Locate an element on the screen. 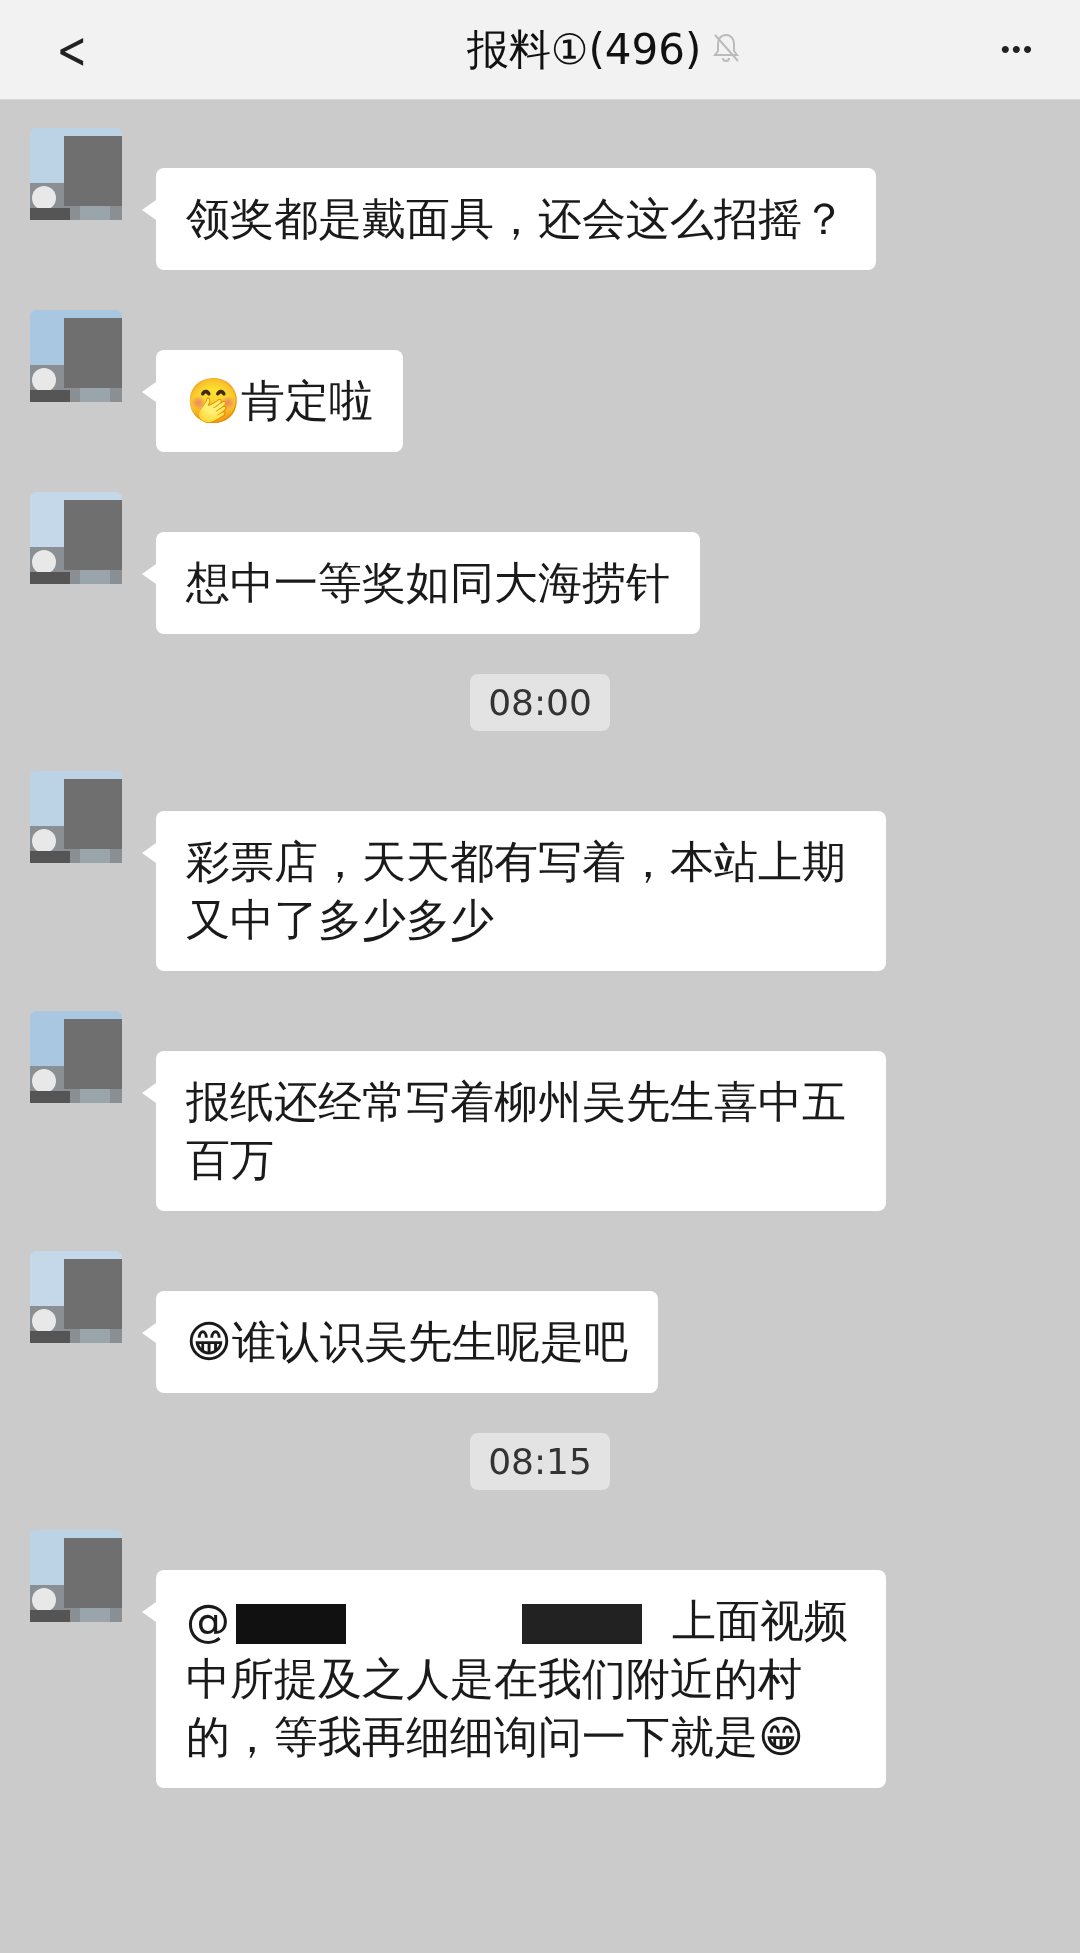 The image size is (1080, 1953). message-bubble: 想中一等奖如同大海捞针 is located at coordinates (428, 583).